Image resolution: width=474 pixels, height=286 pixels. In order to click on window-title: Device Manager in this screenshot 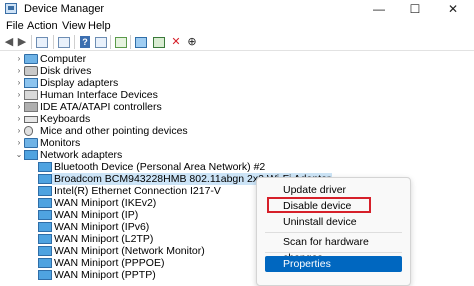, I will do `click(64, 9)`.